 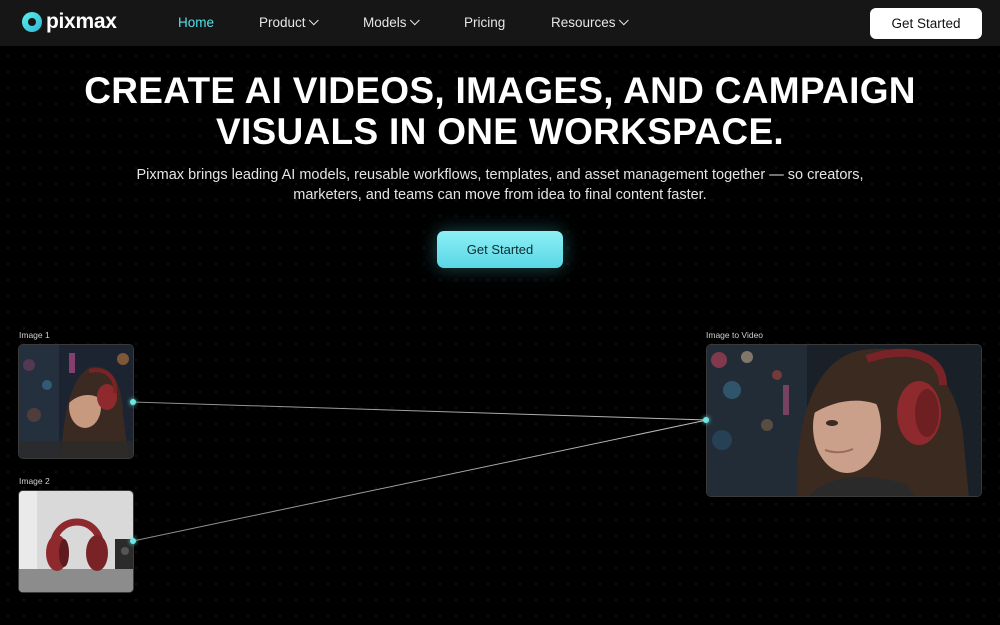 I want to click on nav-home-label: Home, so click(x=196, y=22).